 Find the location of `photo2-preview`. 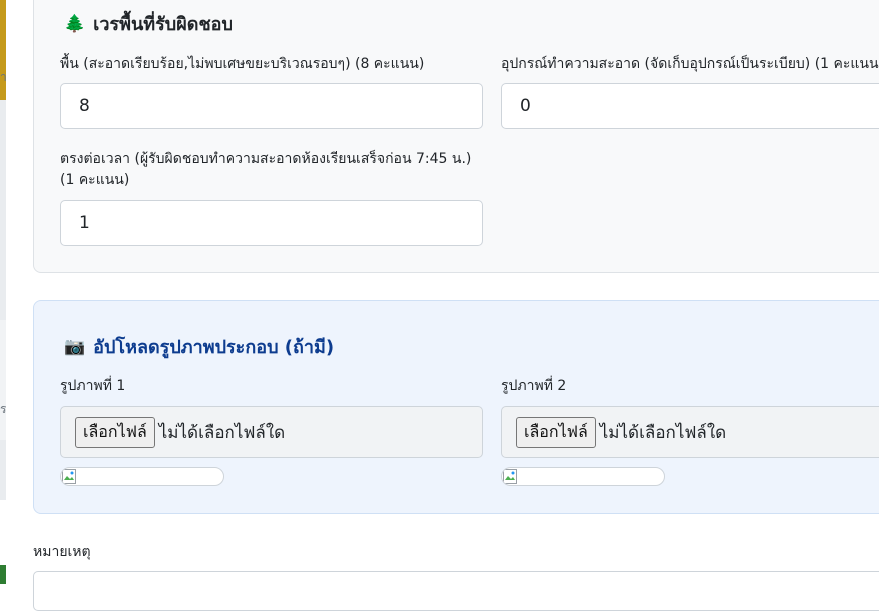

photo2-preview is located at coordinates (583, 476).